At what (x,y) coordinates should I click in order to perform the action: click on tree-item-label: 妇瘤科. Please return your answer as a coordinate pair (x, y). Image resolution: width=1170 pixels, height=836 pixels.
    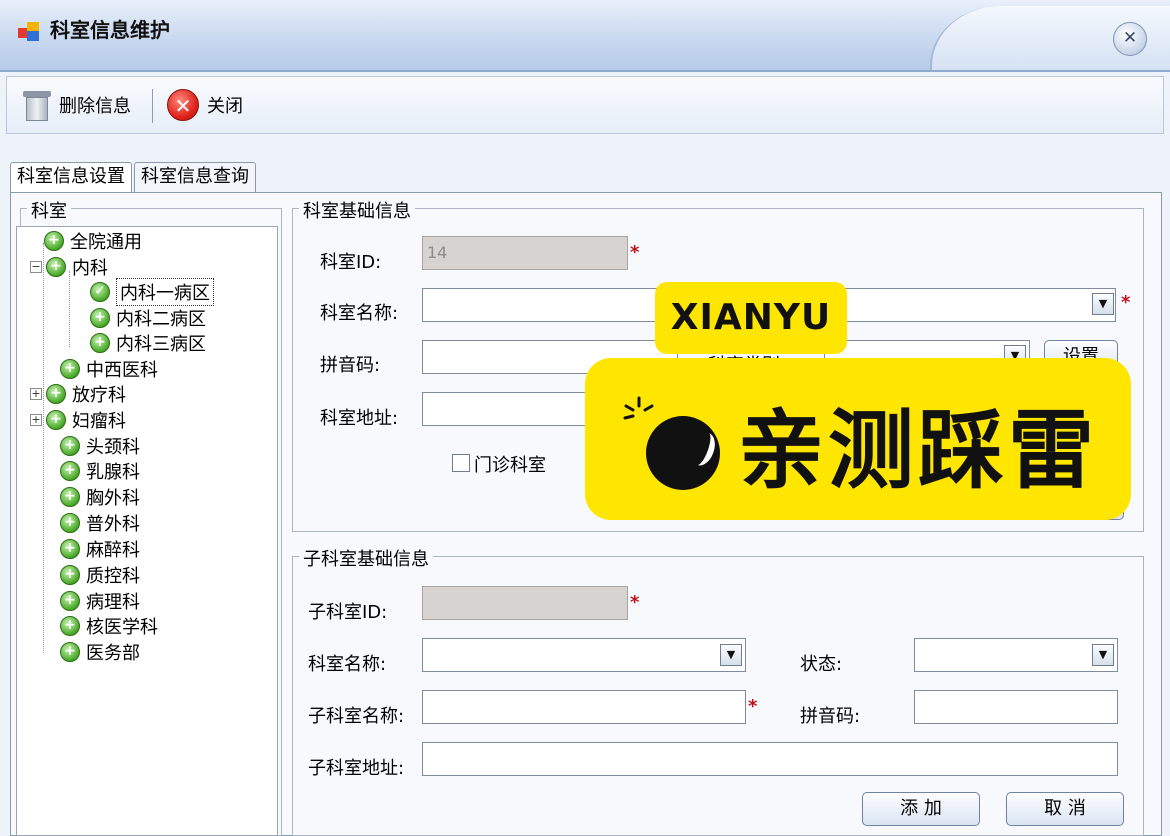
    Looking at the image, I should click on (99, 421).